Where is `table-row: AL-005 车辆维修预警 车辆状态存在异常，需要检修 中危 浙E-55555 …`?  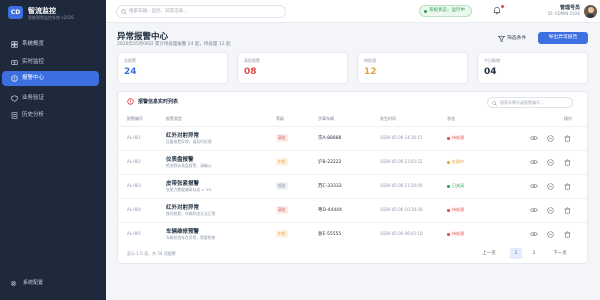
table-row: AL-005 车辆维修预警 车辆状态存在异常，需要检修 中危 浙E-55555 … is located at coordinates (352, 233).